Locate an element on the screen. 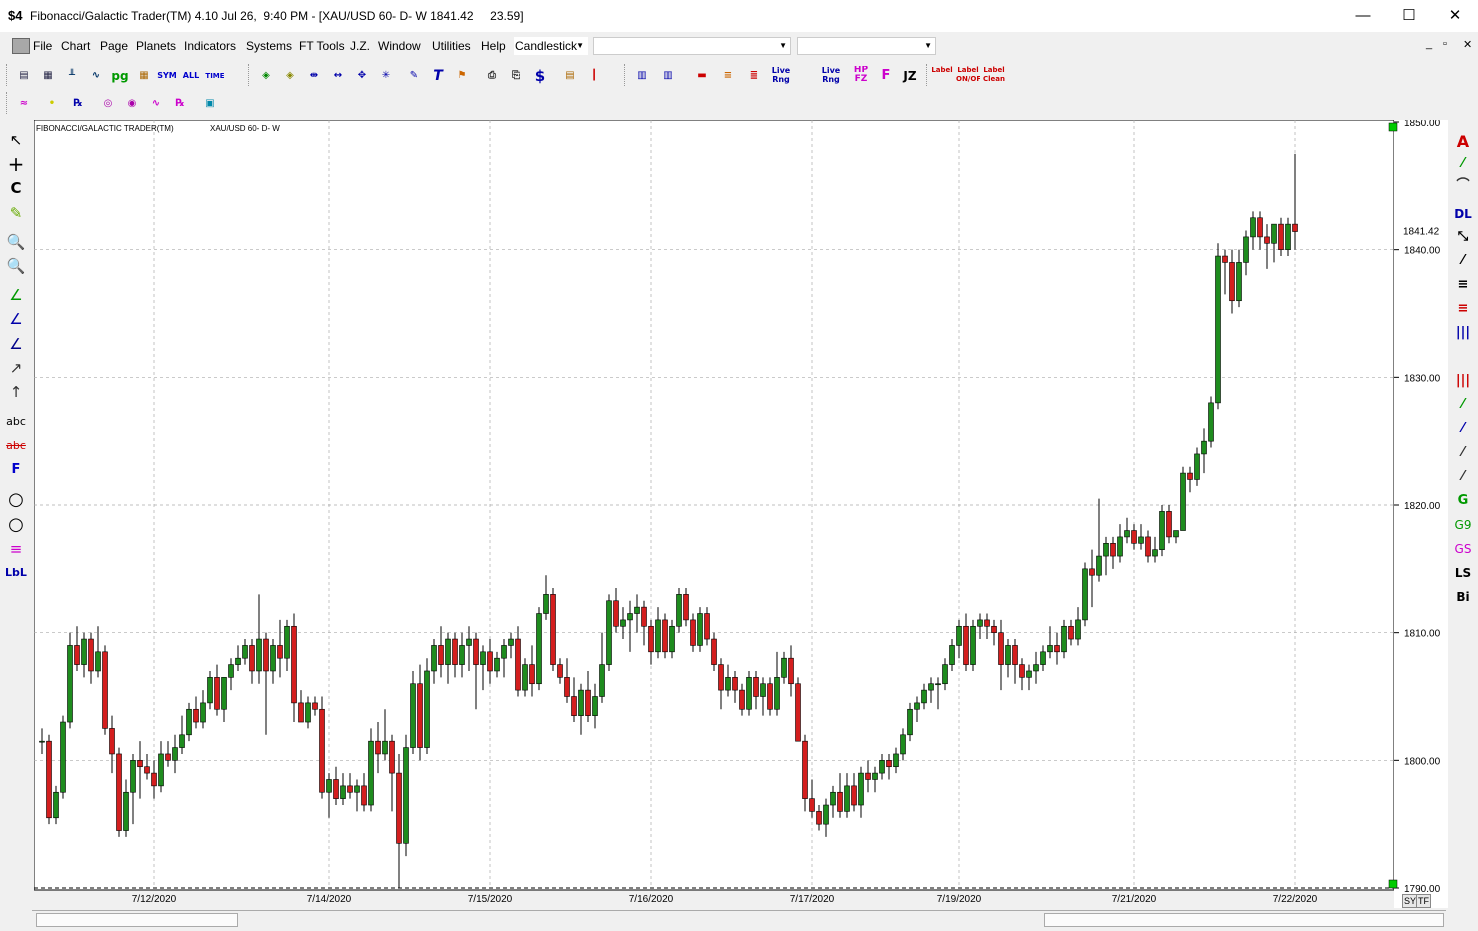 This screenshot has width=1478, height=931. panel-icon: ▣ is located at coordinates (210, 104).